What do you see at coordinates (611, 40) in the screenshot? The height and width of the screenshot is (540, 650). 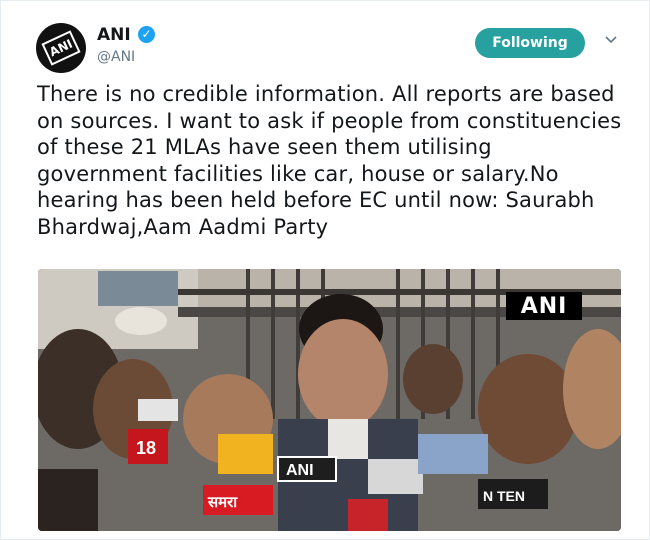 I see `chevron-down-icon` at bounding box center [611, 40].